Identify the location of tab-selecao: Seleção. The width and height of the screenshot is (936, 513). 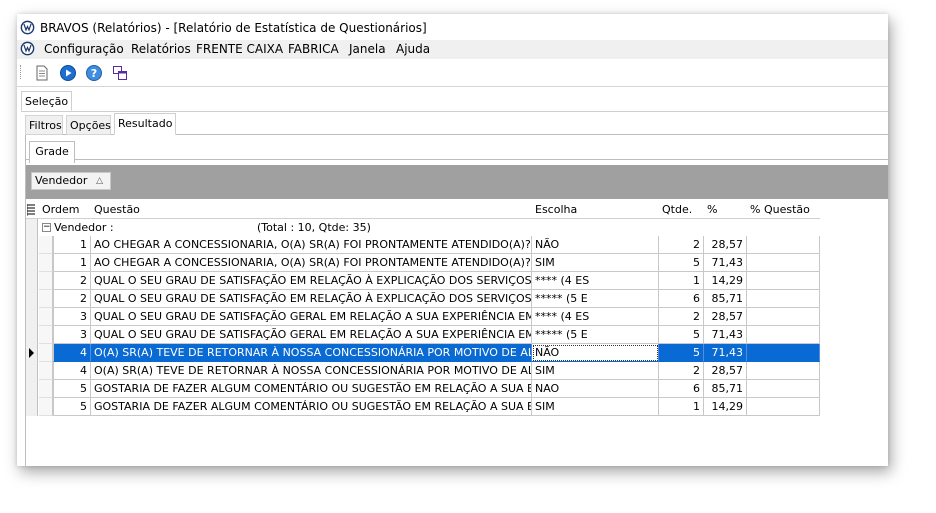
(47, 101).